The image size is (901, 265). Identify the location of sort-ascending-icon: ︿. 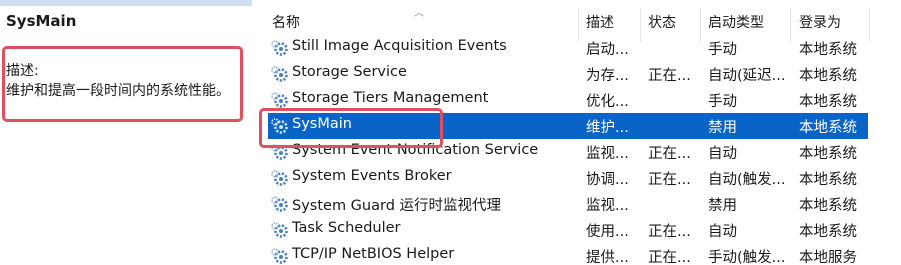
(419, 11).